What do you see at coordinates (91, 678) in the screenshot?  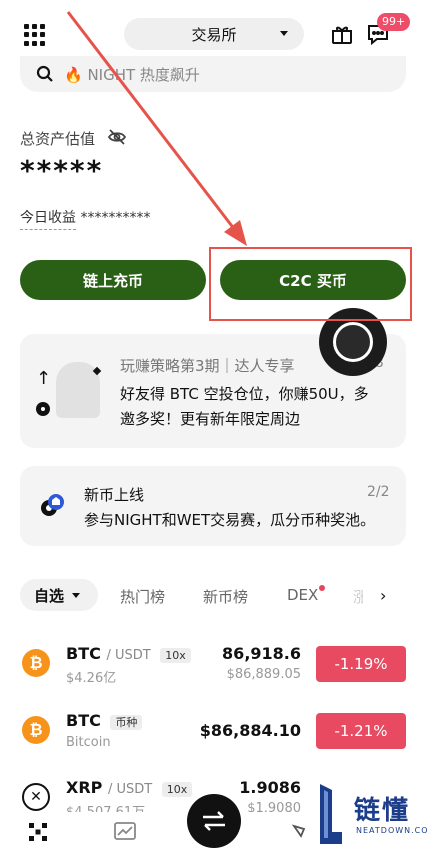 I see `row-volume: $4.26亿` at bounding box center [91, 678].